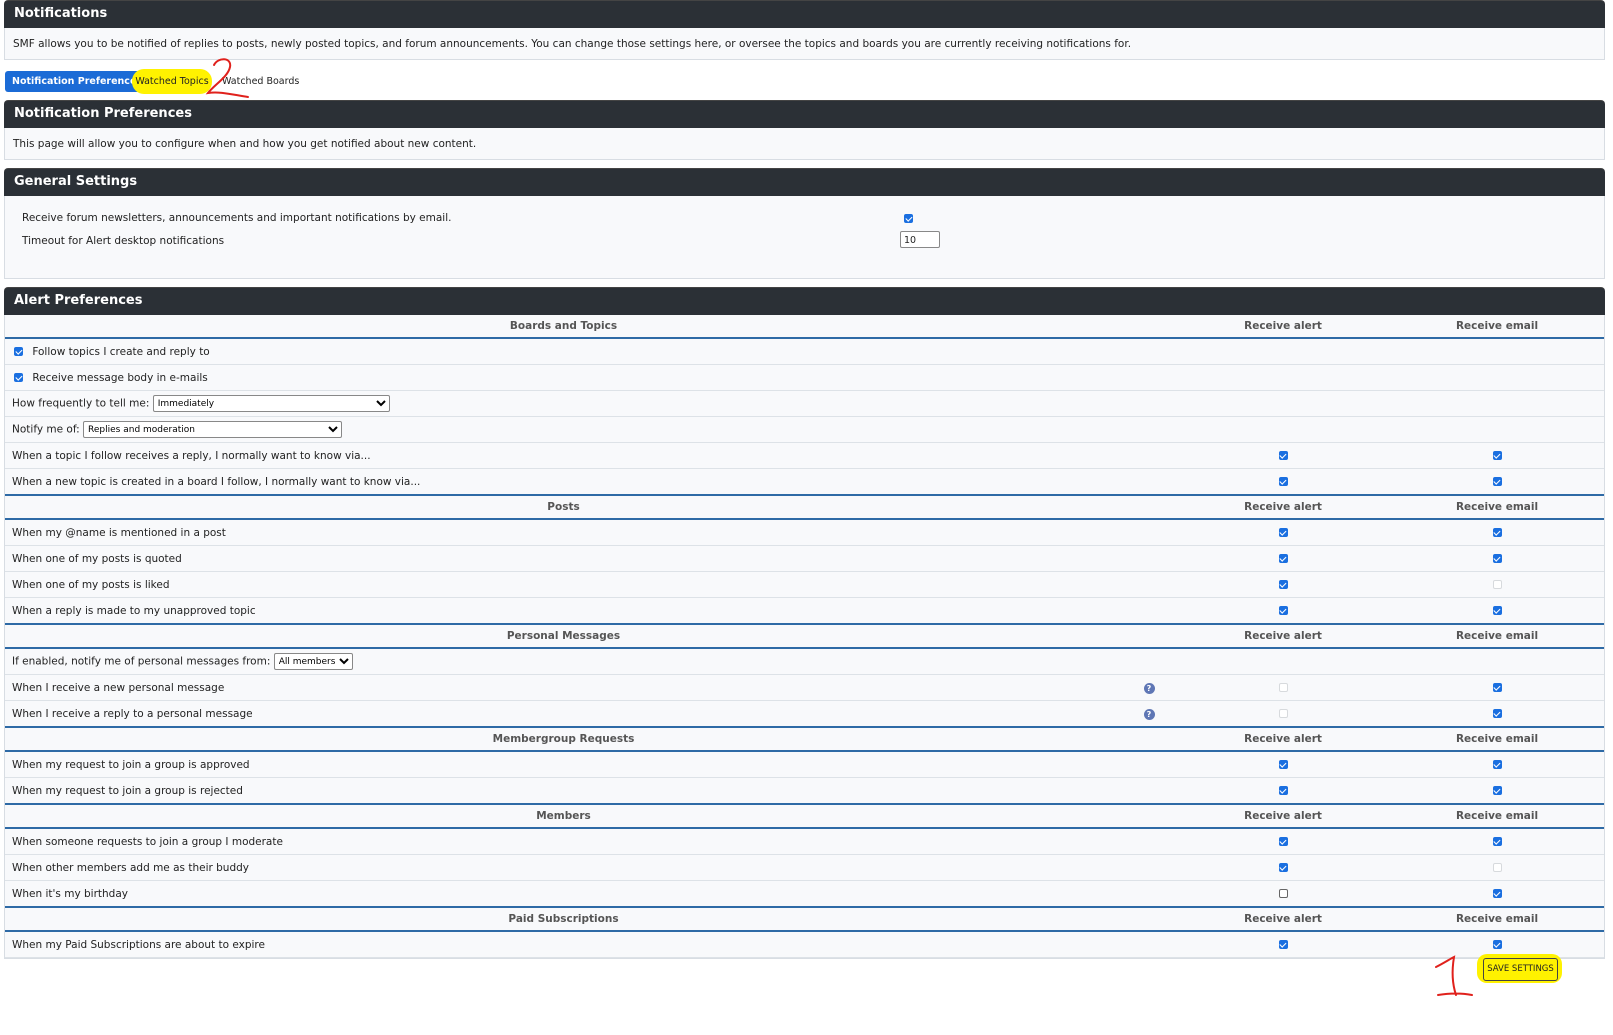 The width and height of the screenshot is (1613, 1035). Describe the element at coordinates (563, 327) in the screenshot. I see `section-title: Boards and Topics` at that location.